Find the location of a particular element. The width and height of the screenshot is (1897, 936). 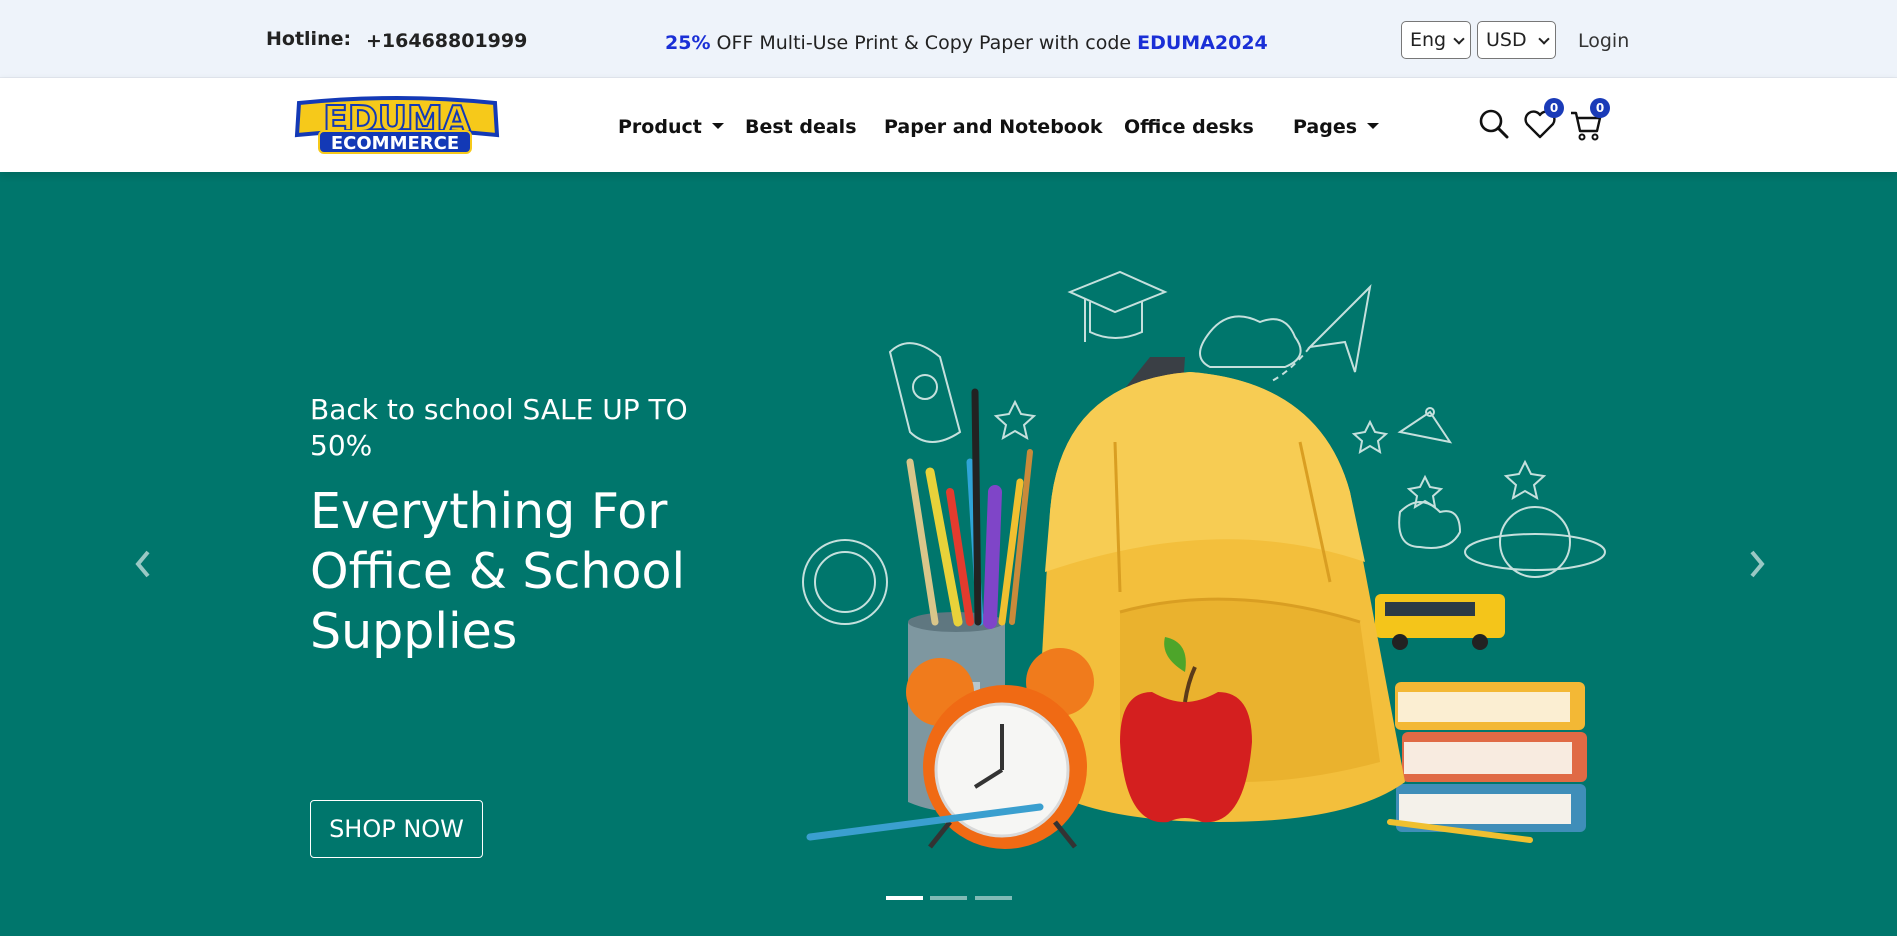

hotline-label: Hotline: is located at coordinates (309, 39).